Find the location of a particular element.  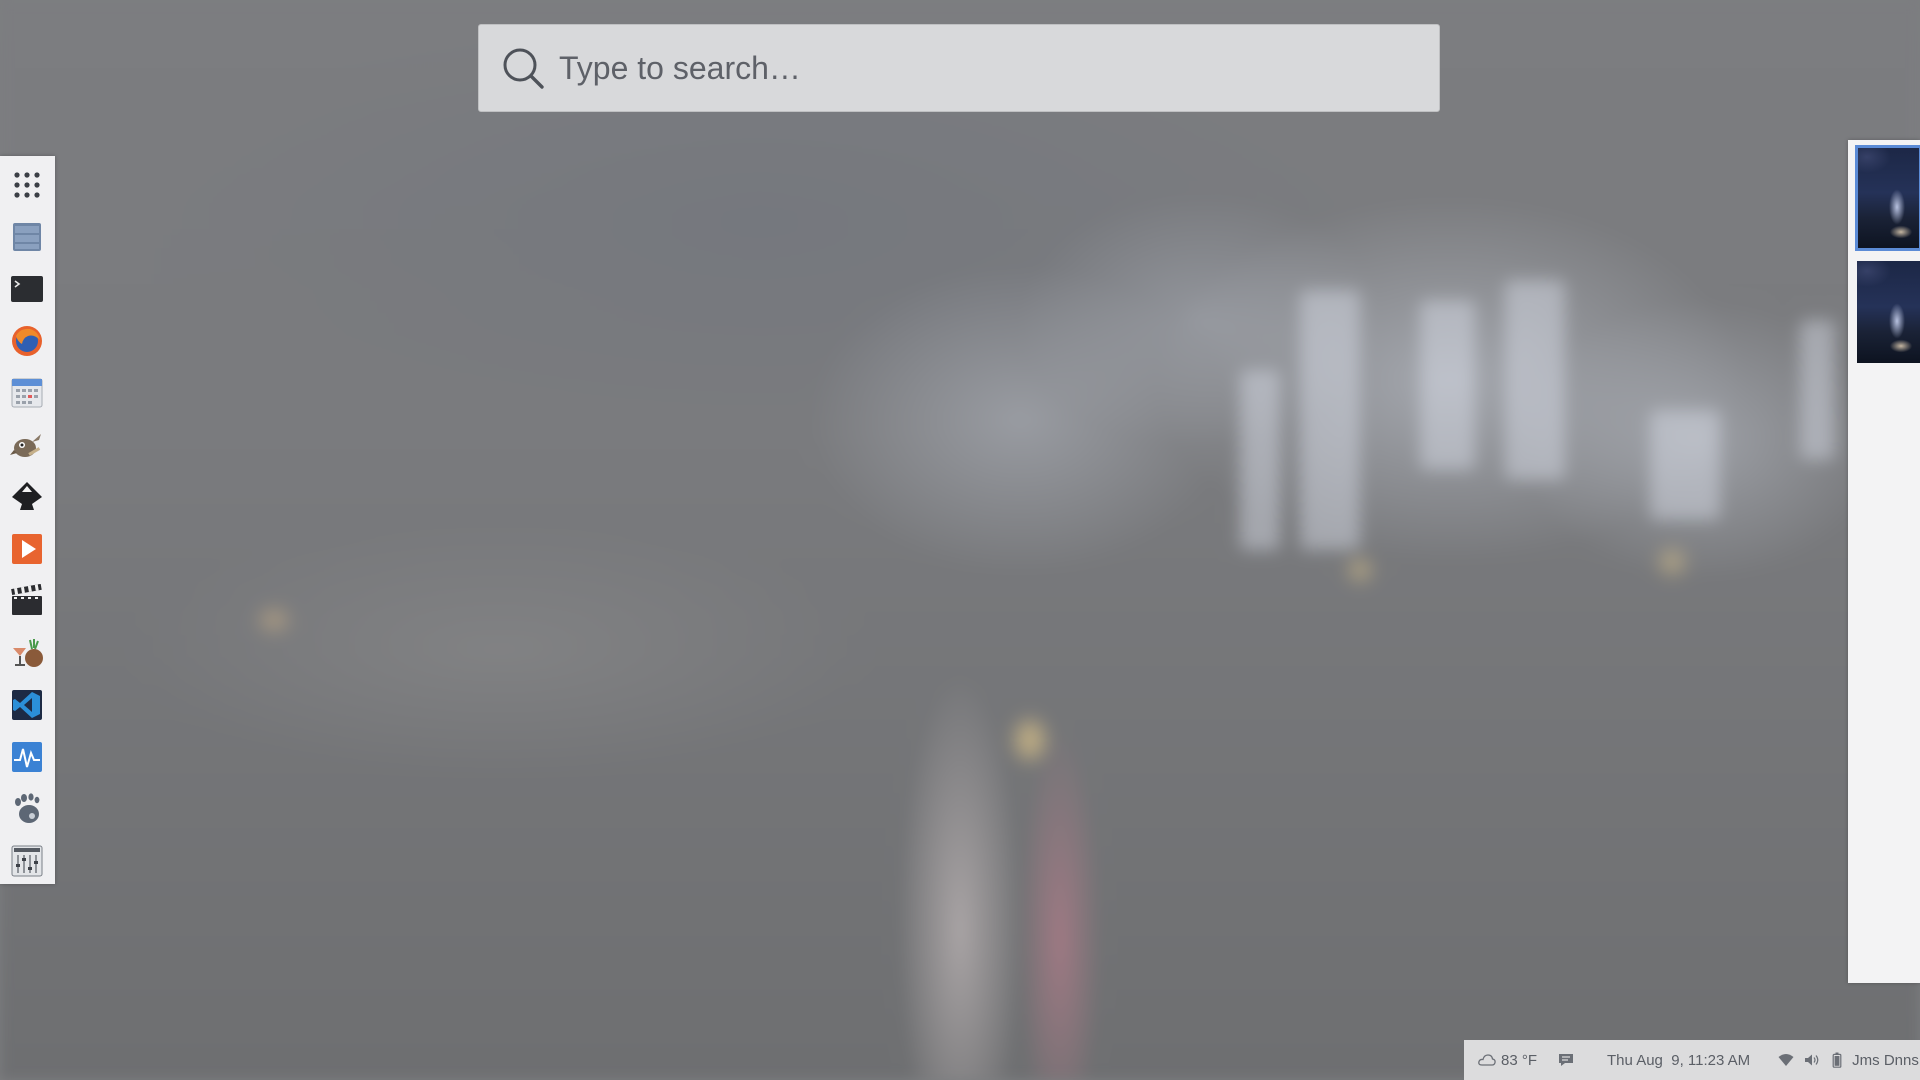

vscode-icon is located at coordinates (27, 705).